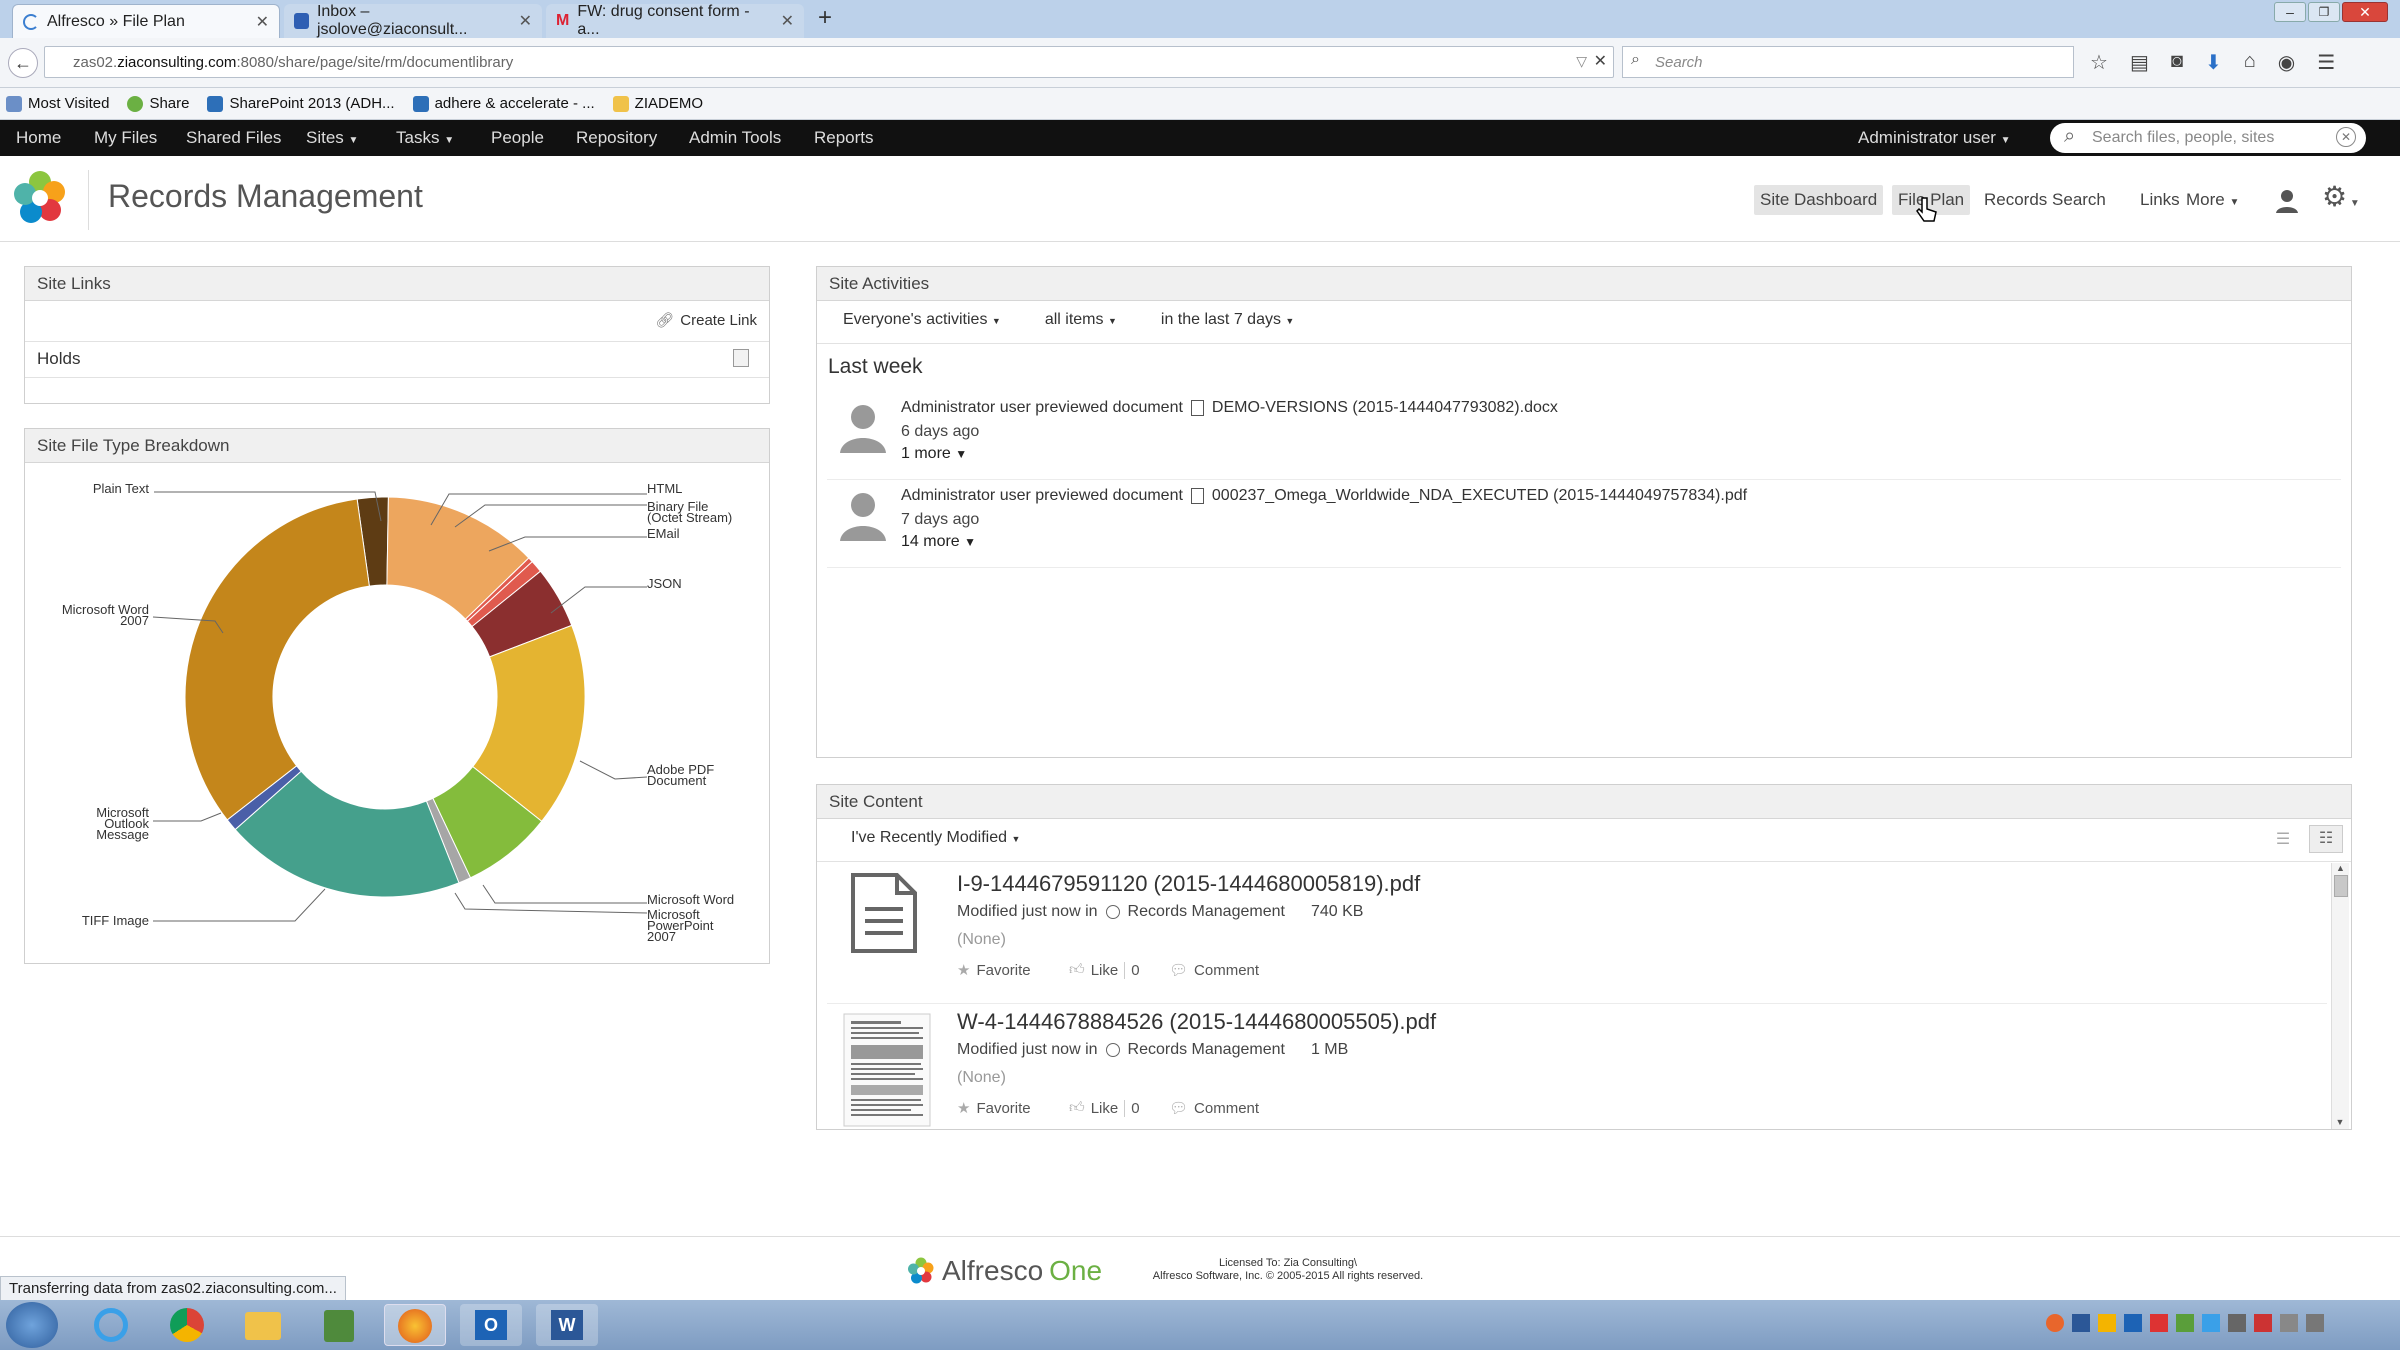 This screenshot has width=2400, height=1350. I want to click on taskbar-explorer-icon, so click(263, 1325).